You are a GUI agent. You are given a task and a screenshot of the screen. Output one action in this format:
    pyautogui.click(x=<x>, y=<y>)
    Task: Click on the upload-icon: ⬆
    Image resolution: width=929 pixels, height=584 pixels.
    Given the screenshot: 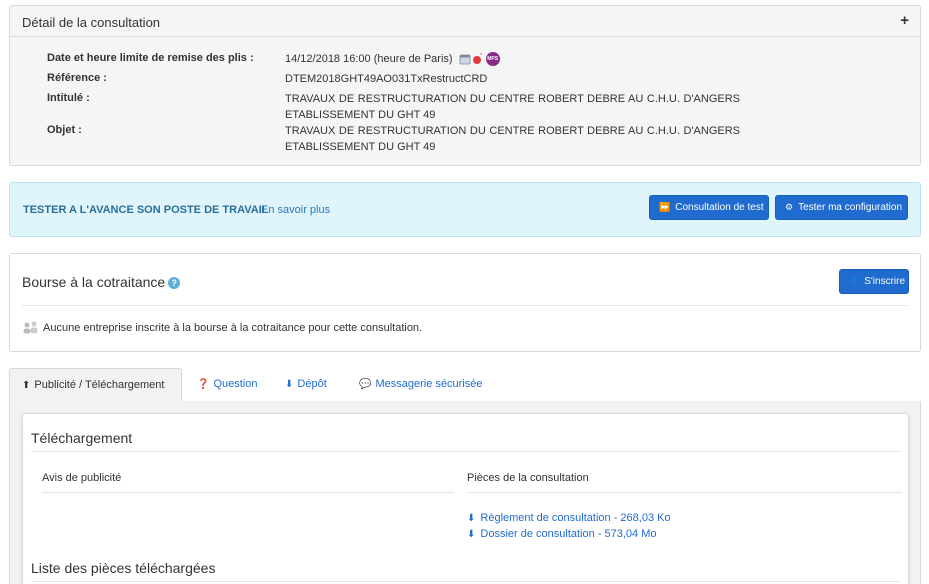 What is the action you would take?
    pyautogui.click(x=26, y=385)
    